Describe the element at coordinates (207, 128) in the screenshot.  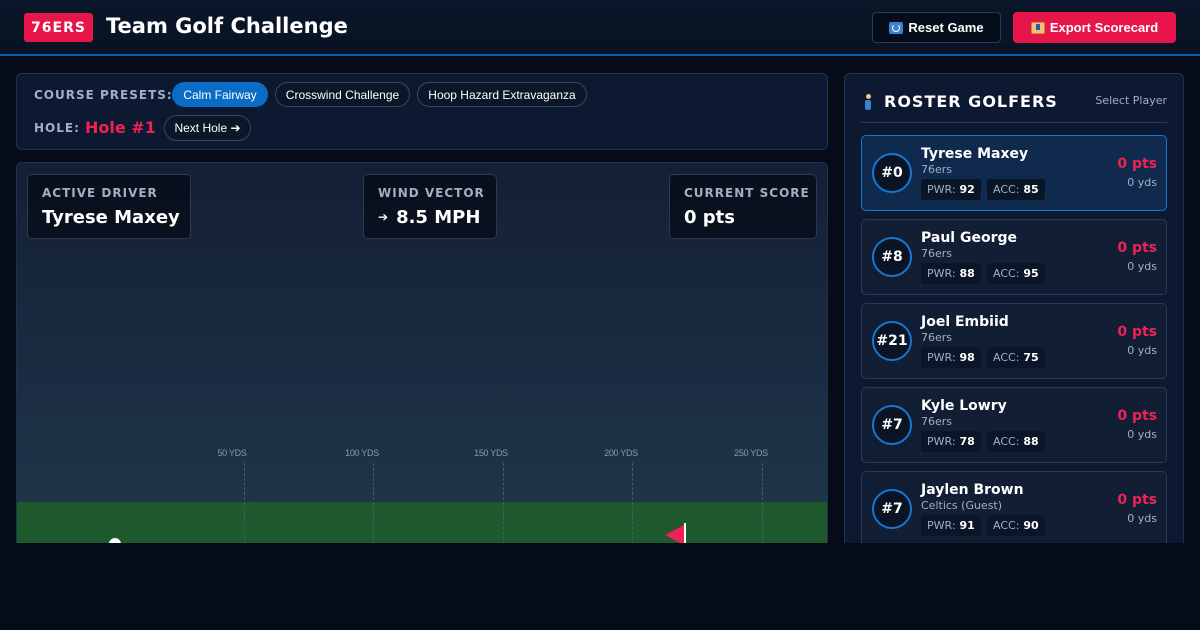
I see `next-hole-button: Next Hole ➔` at that location.